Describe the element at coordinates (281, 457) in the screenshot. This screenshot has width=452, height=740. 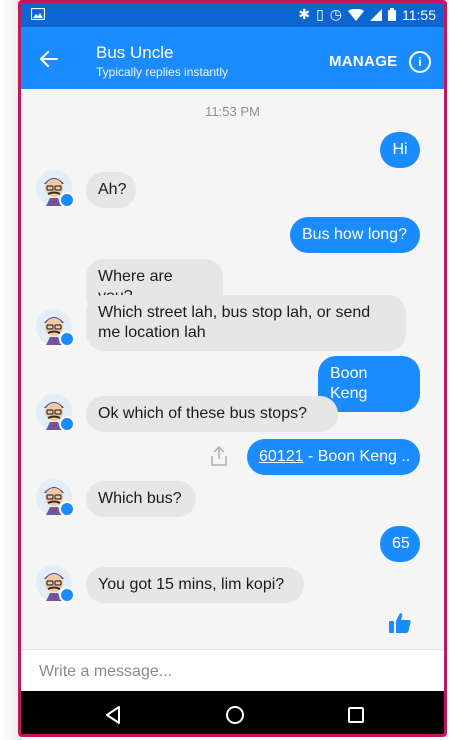
I see `bus-stop-code-link: 60121` at that location.